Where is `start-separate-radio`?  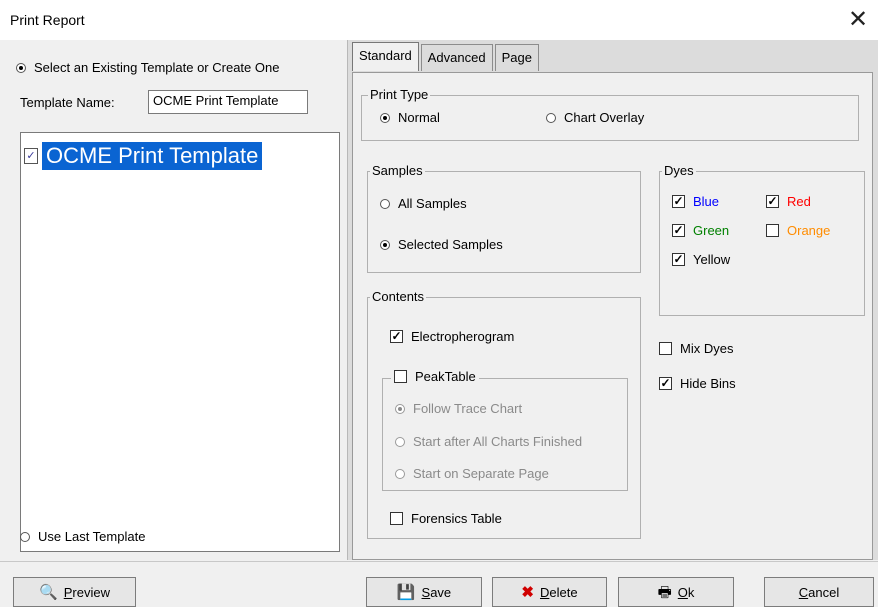
start-separate-radio is located at coordinates (400, 473).